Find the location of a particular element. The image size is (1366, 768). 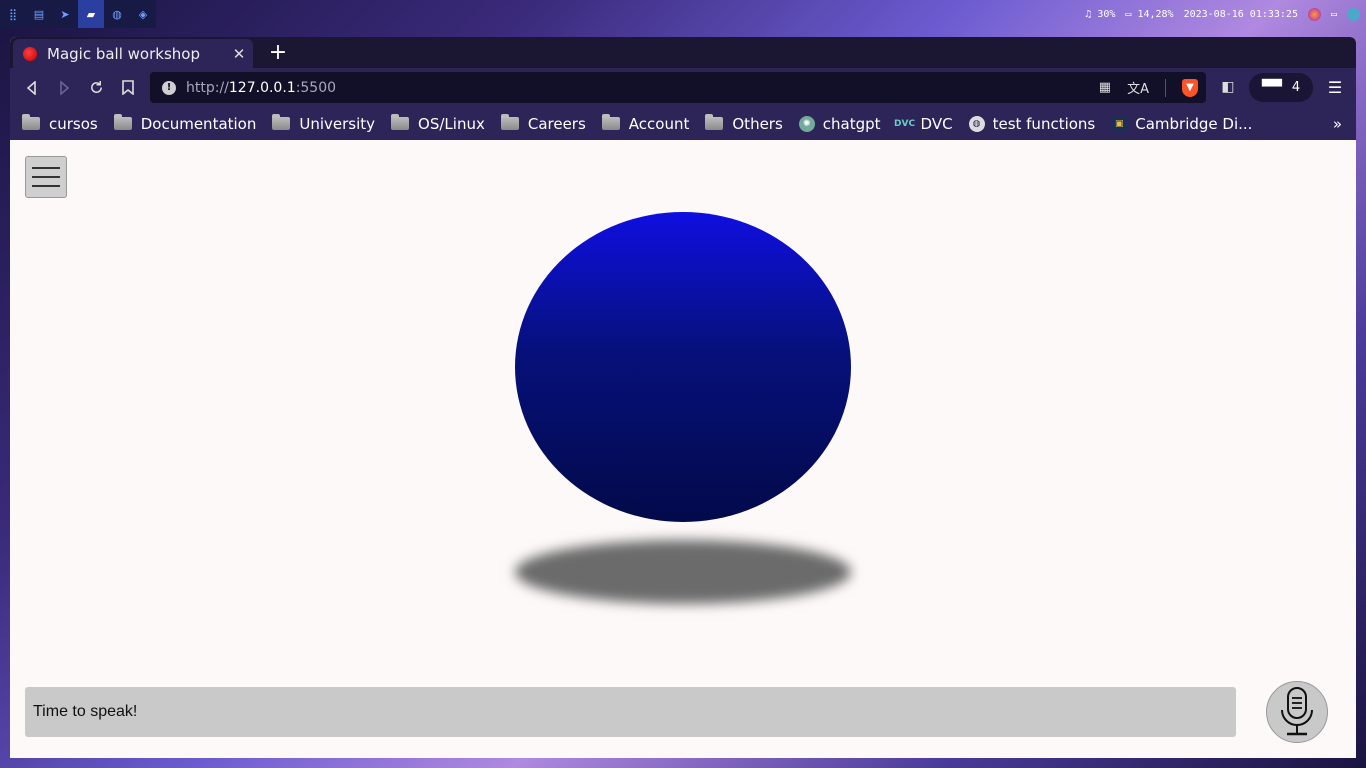

workspace-folder-icon: ▰ is located at coordinates (91, 14).